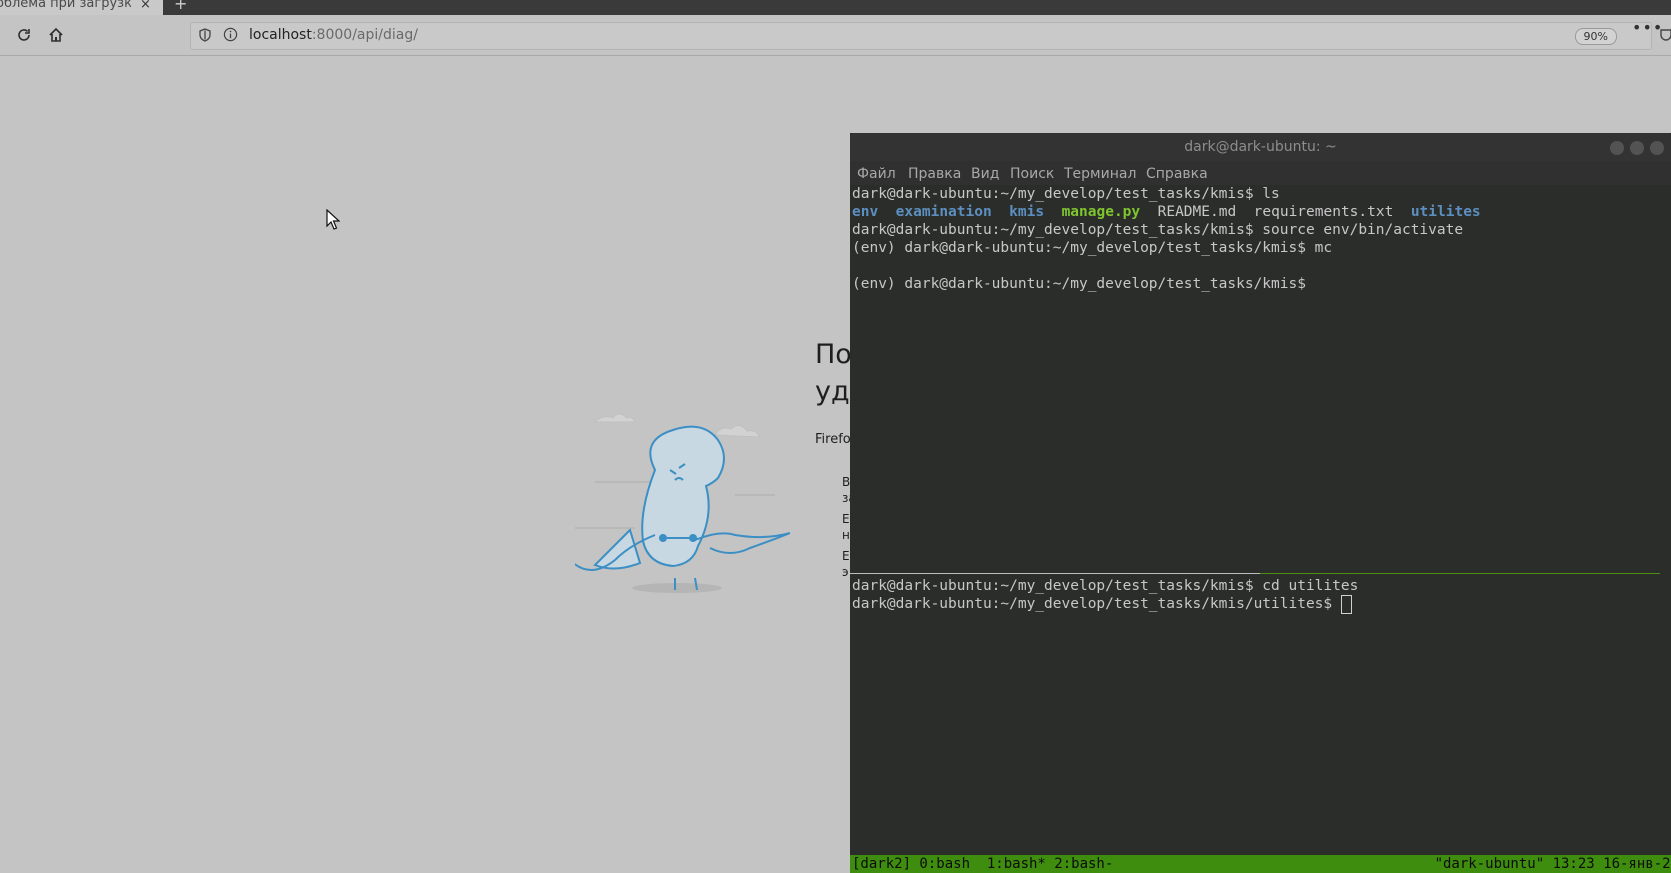 This screenshot has height=873, width=1671. I want to click on menu-terminal: Терминал, so click(1100, 174).